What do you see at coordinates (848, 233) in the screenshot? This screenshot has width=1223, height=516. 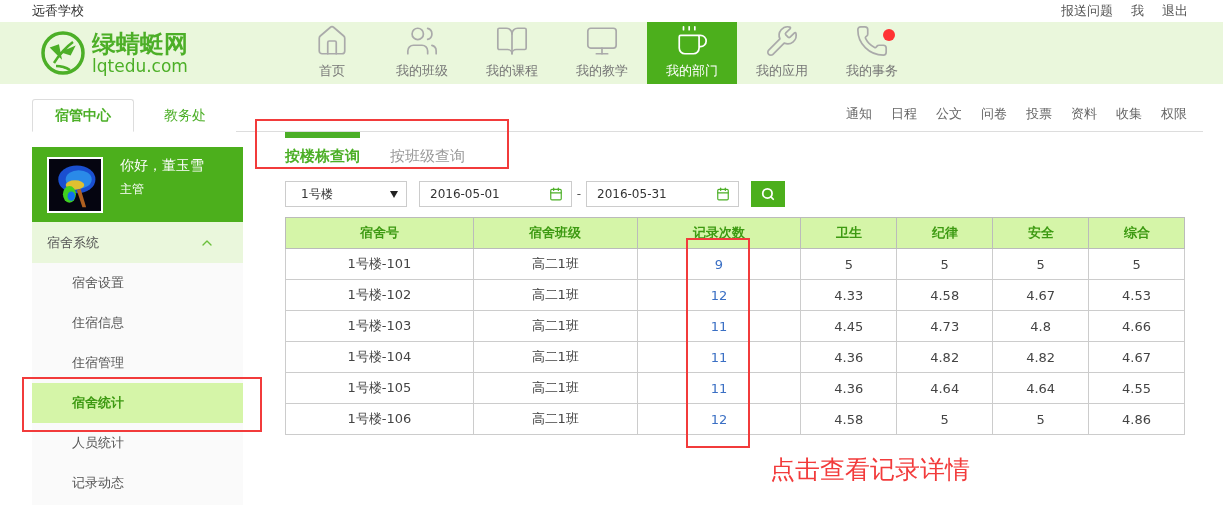 I see `column-header: 卫生` at bounding box center [848, 233].